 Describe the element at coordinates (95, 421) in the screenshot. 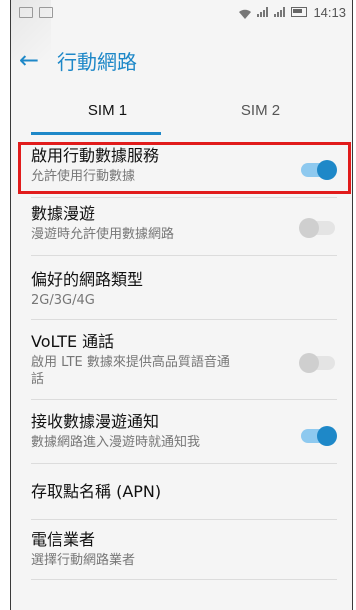

I see `setting-title: 接收數據漫遊通知` at that location.